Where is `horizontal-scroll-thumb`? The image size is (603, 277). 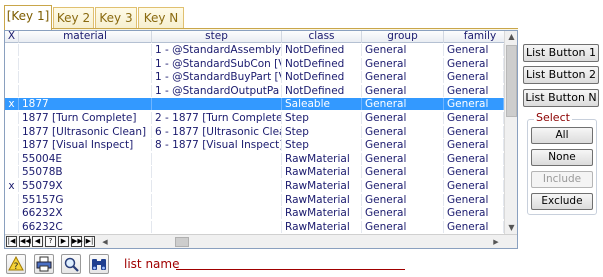 horizontal-scroll-thumb is located at coordinates (182, 242).